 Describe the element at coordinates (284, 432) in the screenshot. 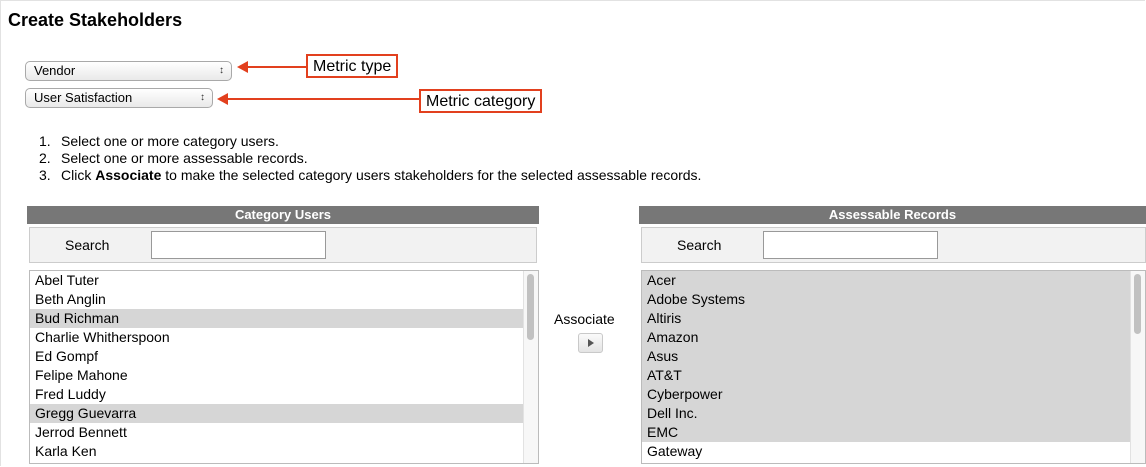

I see `list-item: Jerrod Bennett` at that location.